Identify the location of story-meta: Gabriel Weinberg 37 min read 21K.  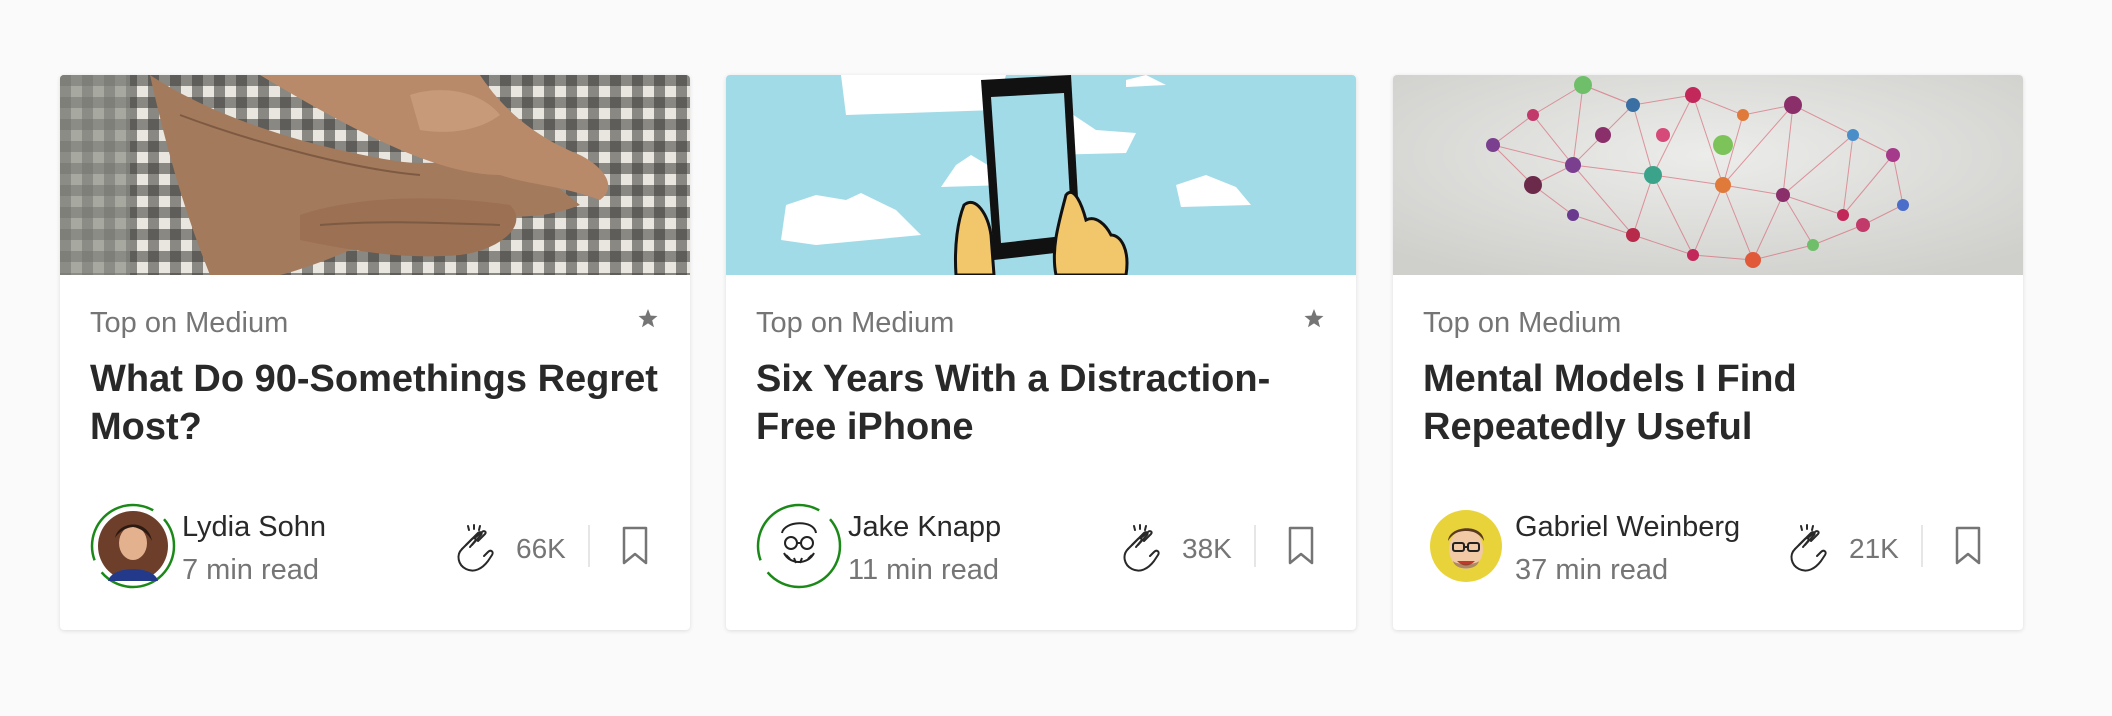
(1708, 548).